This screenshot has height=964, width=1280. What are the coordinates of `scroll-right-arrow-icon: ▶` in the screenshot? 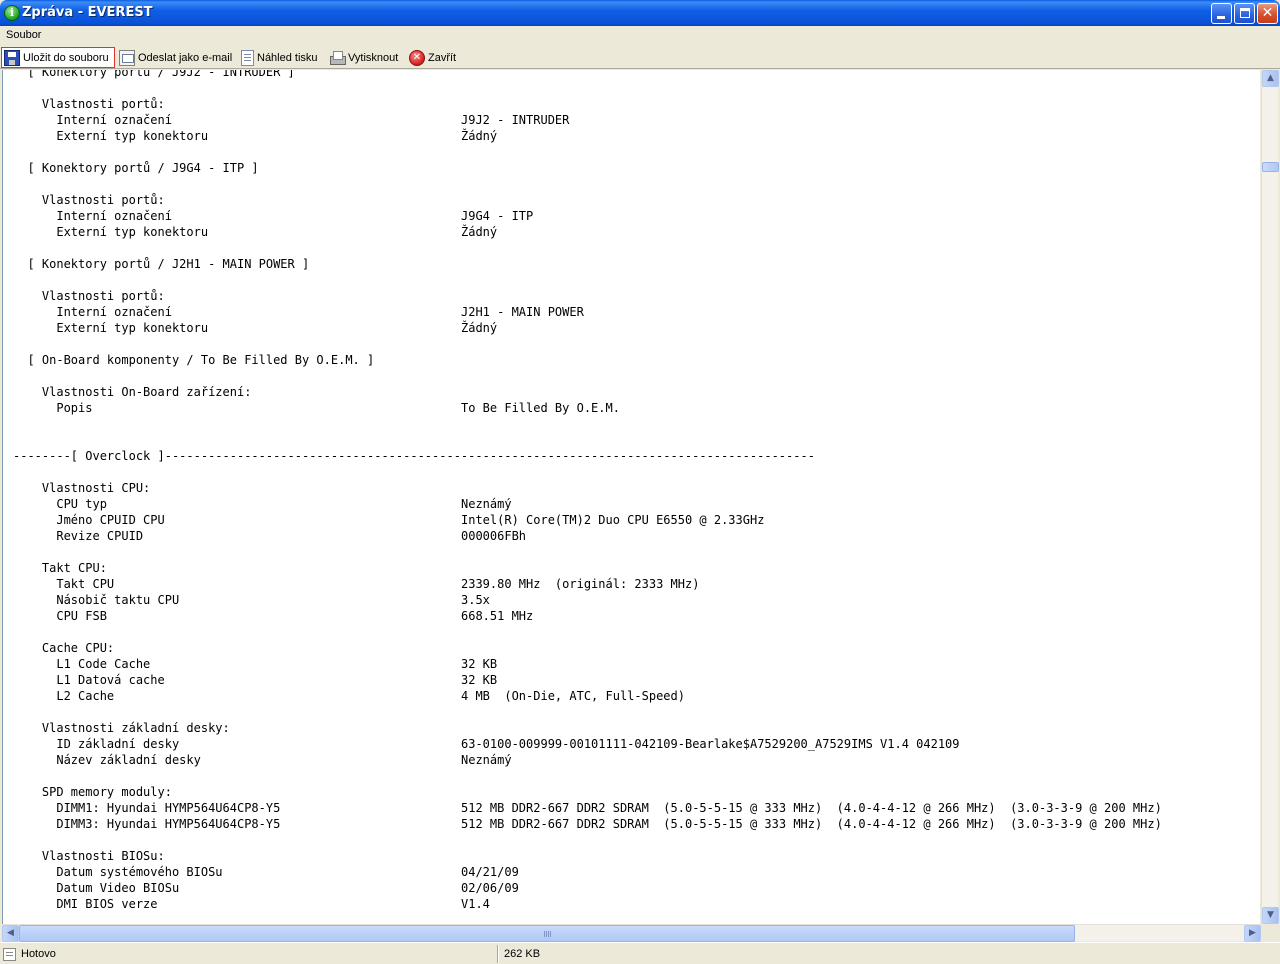 It's located at (1252, 933).